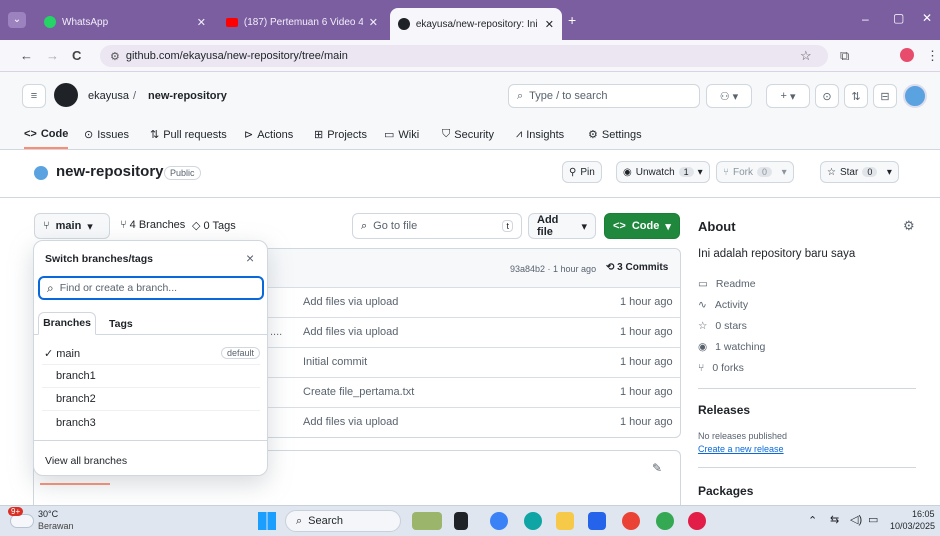 This screenshot has width=940, height=536. Describe the element at coordinates (34, 96) in the screenshot. I see `hamburger-menu-icon: ≡` at that location.